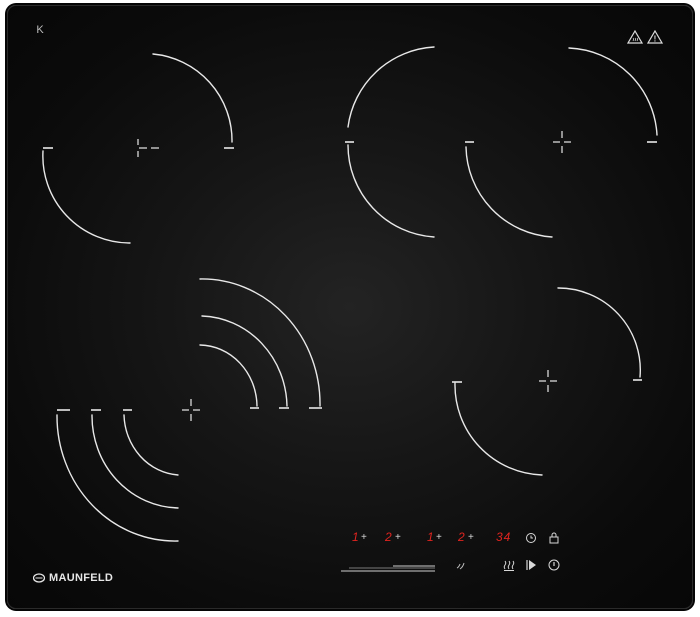  Describe the element at coordinates (655, 39) in the screenshot. I see `caution-glyph: !` at that location.